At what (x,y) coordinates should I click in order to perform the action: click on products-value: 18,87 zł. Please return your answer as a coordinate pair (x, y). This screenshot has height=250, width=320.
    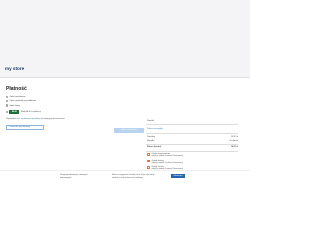
    Looking at the image, I should click on (234, 136).